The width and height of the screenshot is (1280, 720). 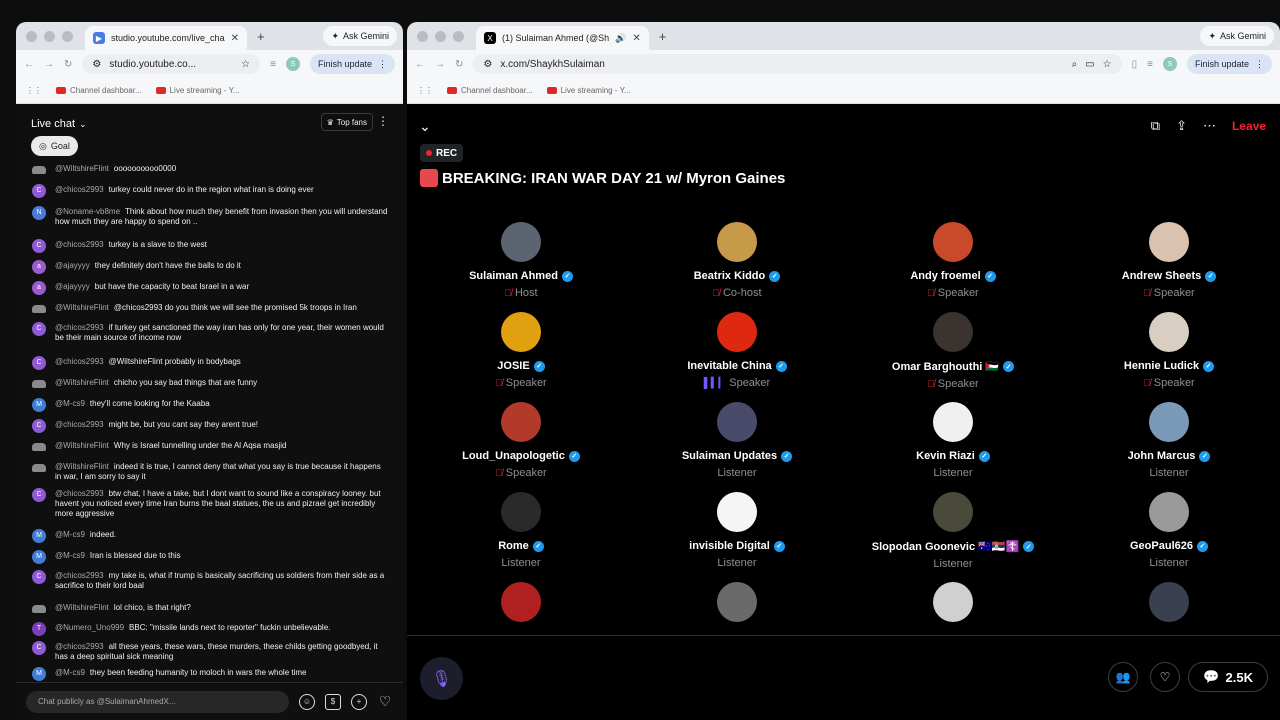 I want to click on forward-icon: →, so click(x=440, y=64).